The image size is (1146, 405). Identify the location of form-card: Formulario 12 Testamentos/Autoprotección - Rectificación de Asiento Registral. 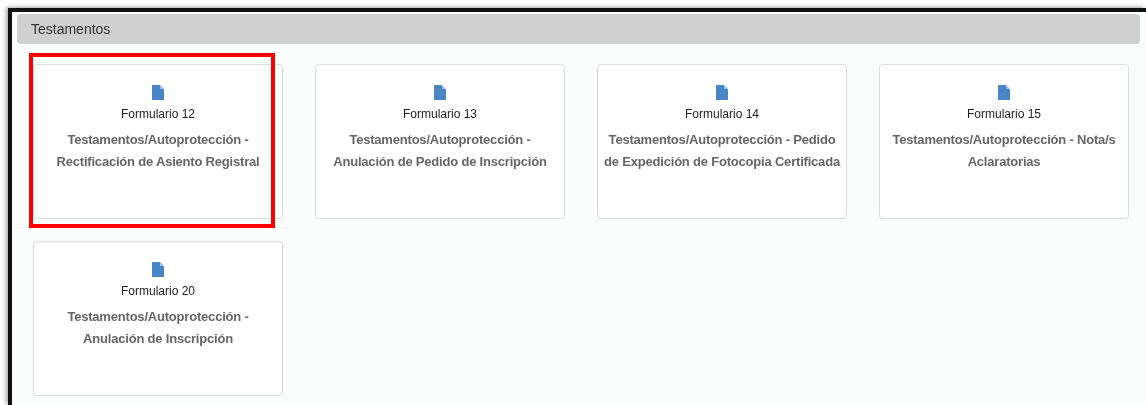
(158, 141).